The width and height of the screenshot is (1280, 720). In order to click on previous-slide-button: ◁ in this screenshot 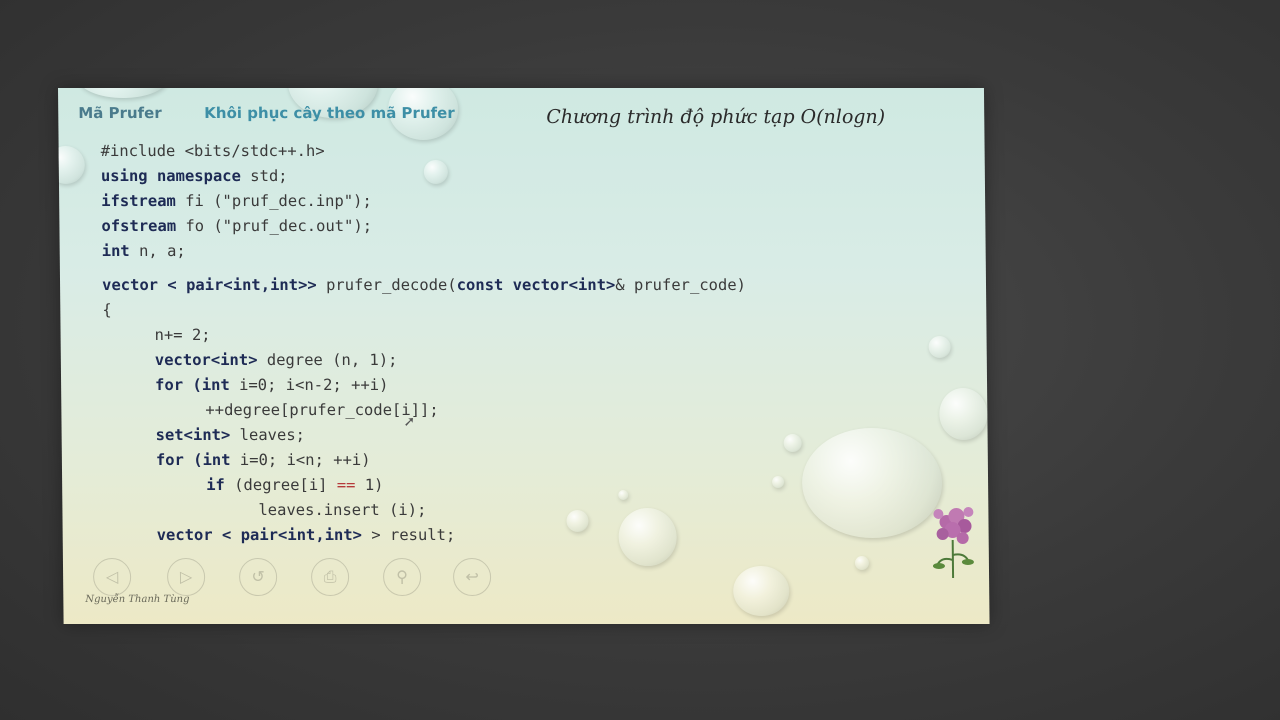, I will do `click(112, 577)`.